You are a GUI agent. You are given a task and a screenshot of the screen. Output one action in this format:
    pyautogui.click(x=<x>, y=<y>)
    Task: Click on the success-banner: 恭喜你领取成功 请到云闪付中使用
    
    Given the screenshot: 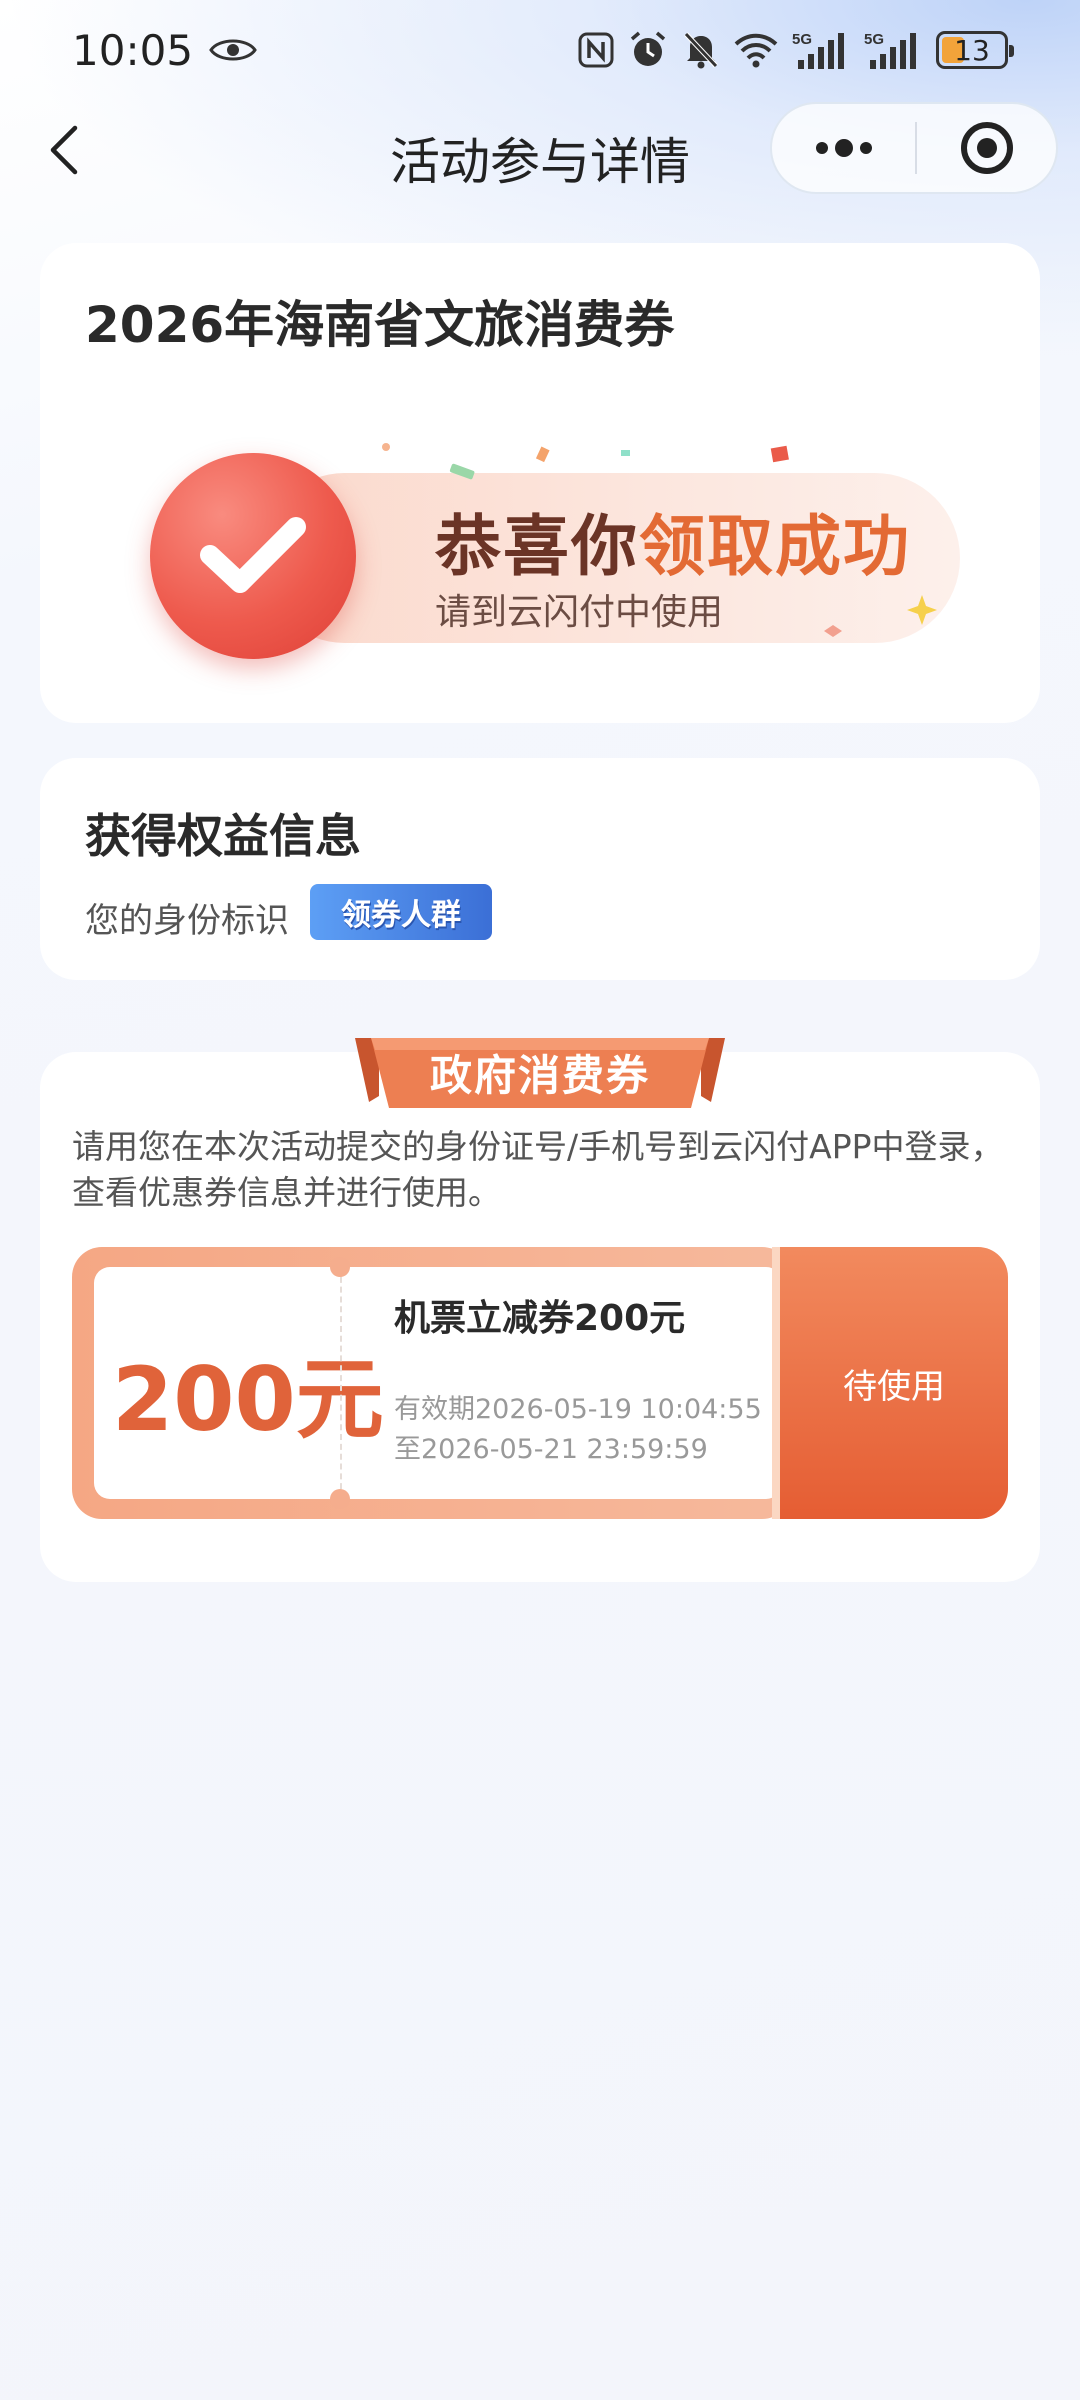 What is the action you would take?
    pyautogui.click(x=560, y=553)
    